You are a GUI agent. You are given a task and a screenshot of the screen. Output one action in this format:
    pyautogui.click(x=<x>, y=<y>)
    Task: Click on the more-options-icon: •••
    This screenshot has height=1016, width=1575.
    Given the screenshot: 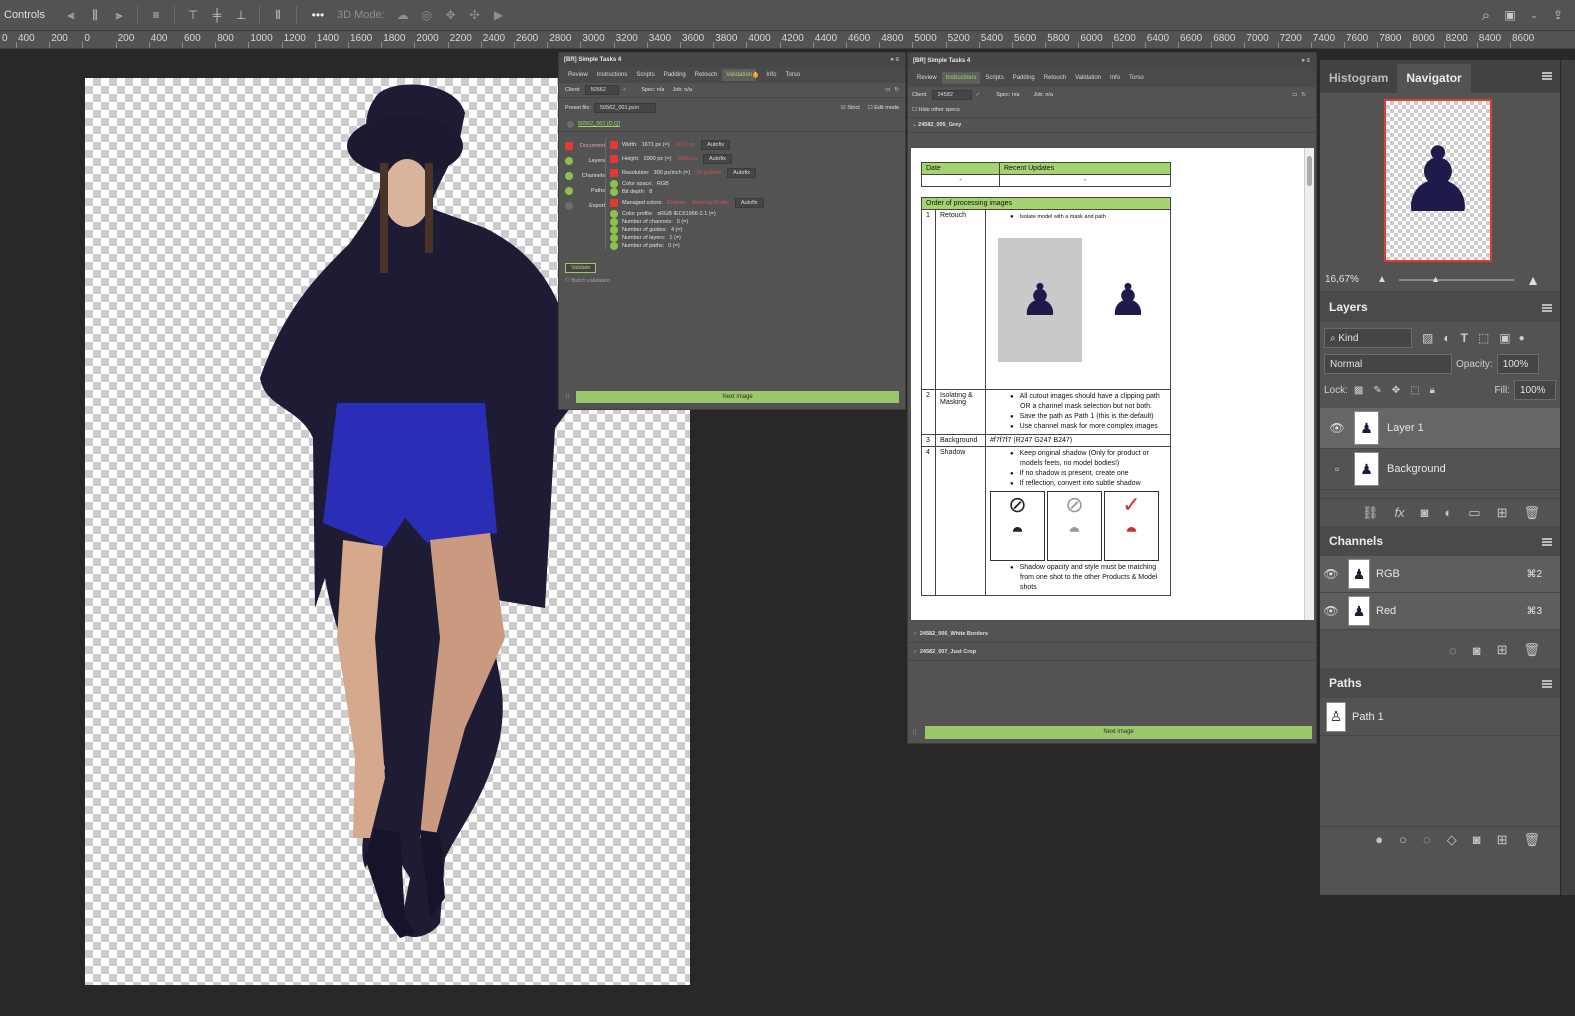 What is the action you would take?
    pyautogui.click(x=318, y=15)
    